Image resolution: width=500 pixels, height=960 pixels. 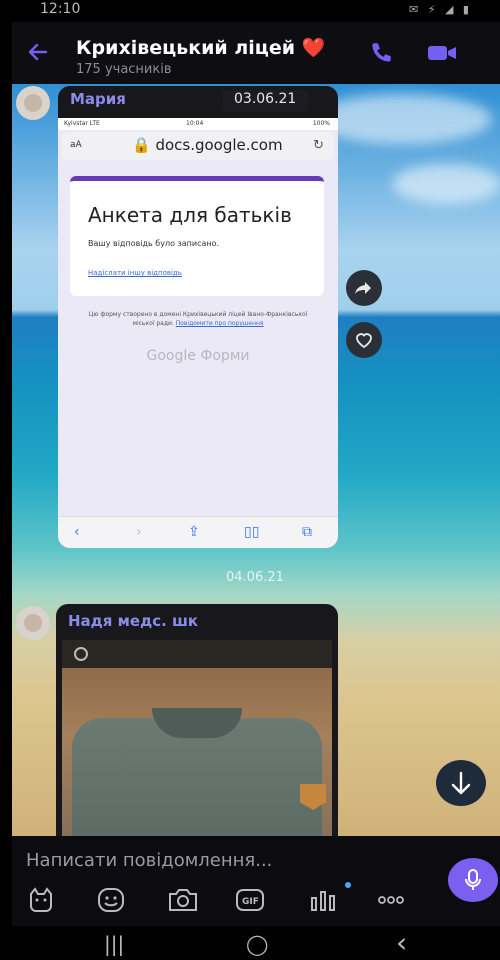 What do you see at coordinates (219, 323) in the screenshot?
I see `footer-link: Повідомити про порушення` at bounding box center [219, 323].